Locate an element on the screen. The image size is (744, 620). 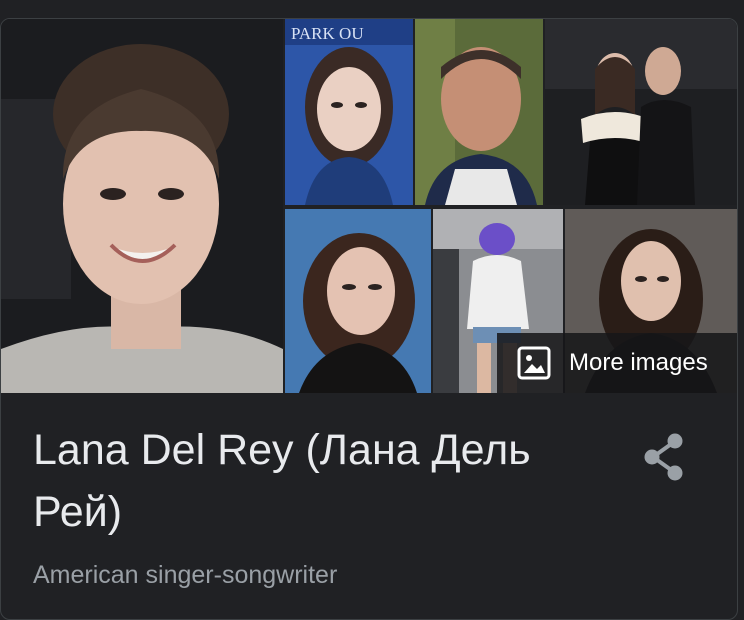
share-button is located at coordinates (664, 457).